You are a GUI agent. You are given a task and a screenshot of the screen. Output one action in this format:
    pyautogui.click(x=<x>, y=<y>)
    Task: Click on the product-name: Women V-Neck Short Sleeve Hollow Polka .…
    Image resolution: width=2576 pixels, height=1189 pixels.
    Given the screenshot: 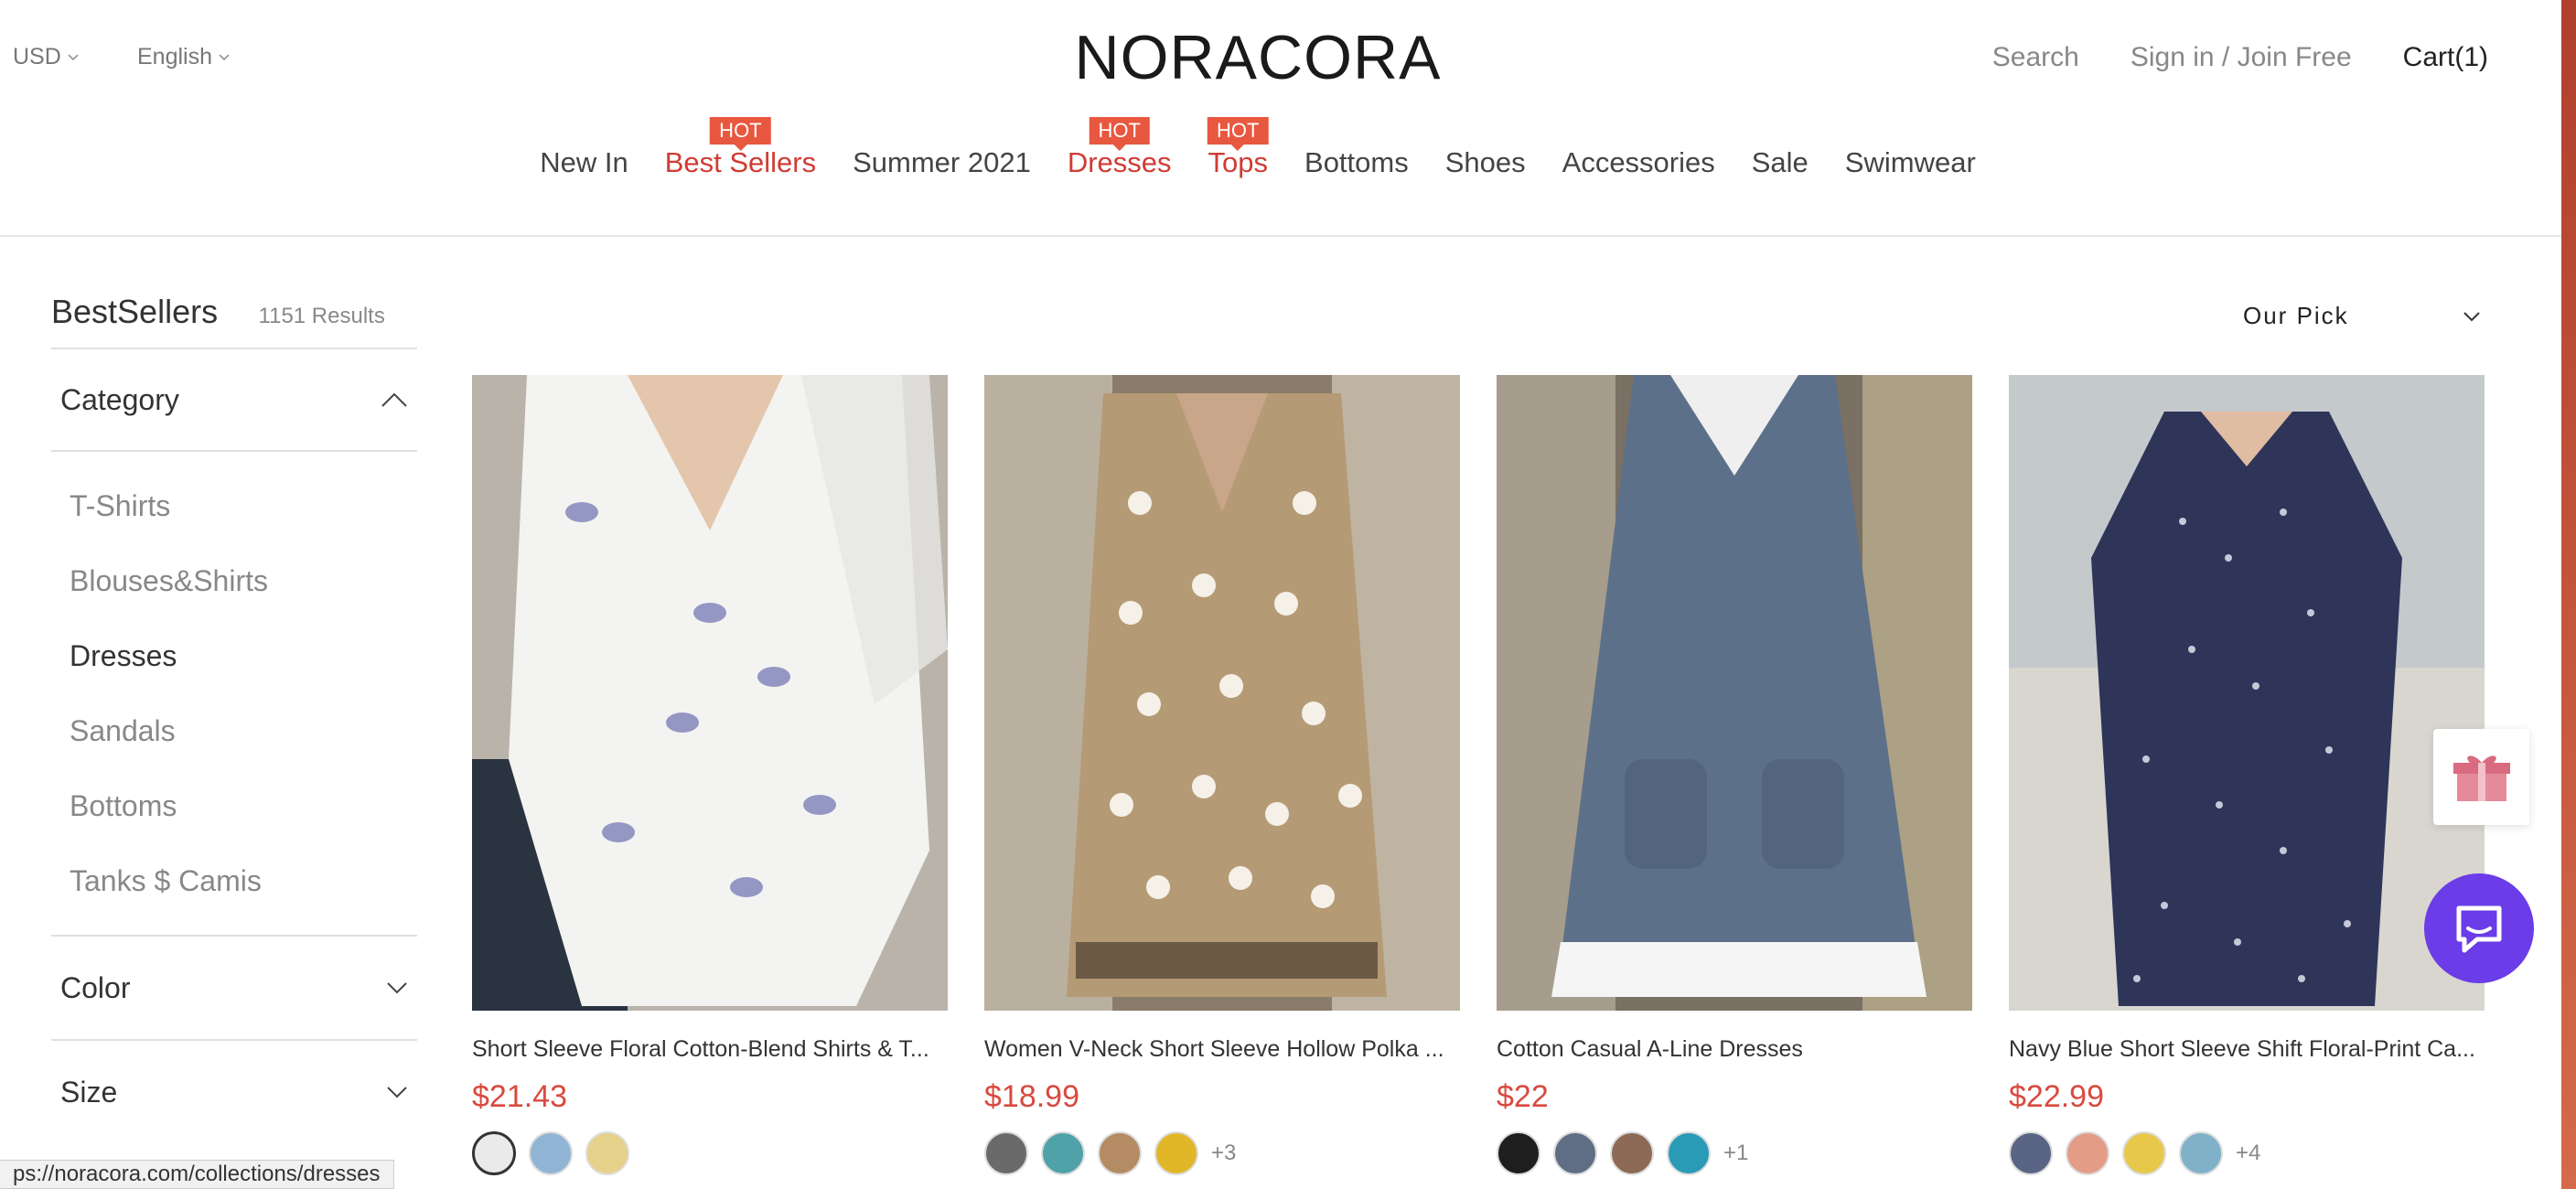 What is the action you would take?
    pyautogui.click(x=1222, y=1049)
    